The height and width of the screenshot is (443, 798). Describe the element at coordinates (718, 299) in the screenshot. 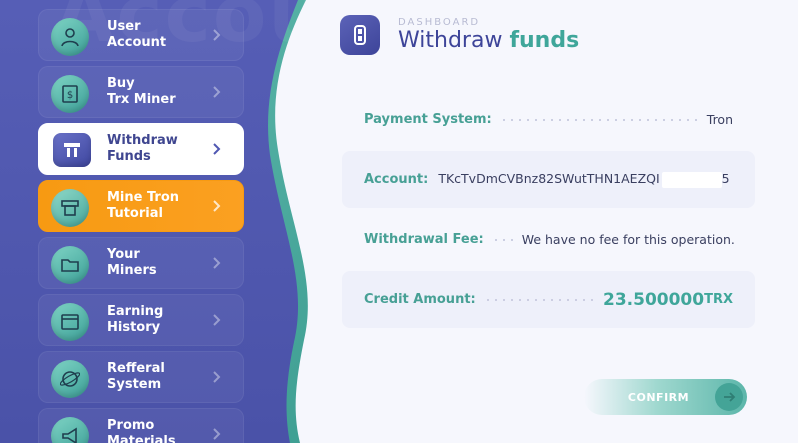

I see `credit-amount-unit: TRX` at that location.